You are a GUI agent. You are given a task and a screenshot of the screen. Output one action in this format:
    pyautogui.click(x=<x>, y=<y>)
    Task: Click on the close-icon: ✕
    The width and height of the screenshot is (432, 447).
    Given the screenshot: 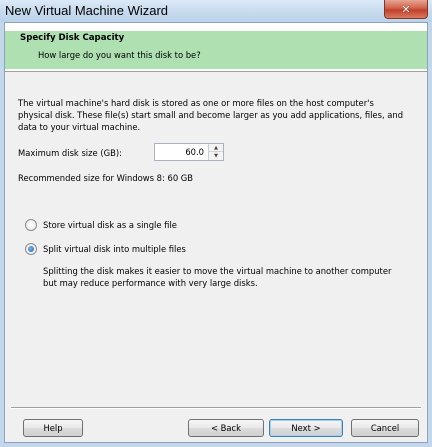 What is the action you would take?
    pyautogui.click(x=406, y=9)
    